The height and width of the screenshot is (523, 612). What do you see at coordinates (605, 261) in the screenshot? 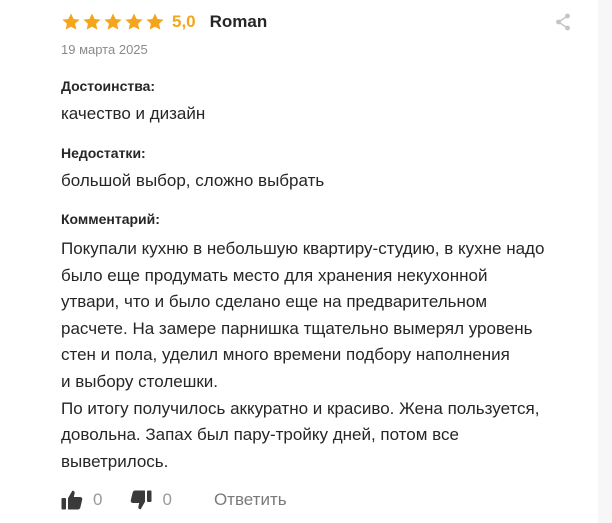
I see `scroll-gutter` at bounding box center [605, 261].